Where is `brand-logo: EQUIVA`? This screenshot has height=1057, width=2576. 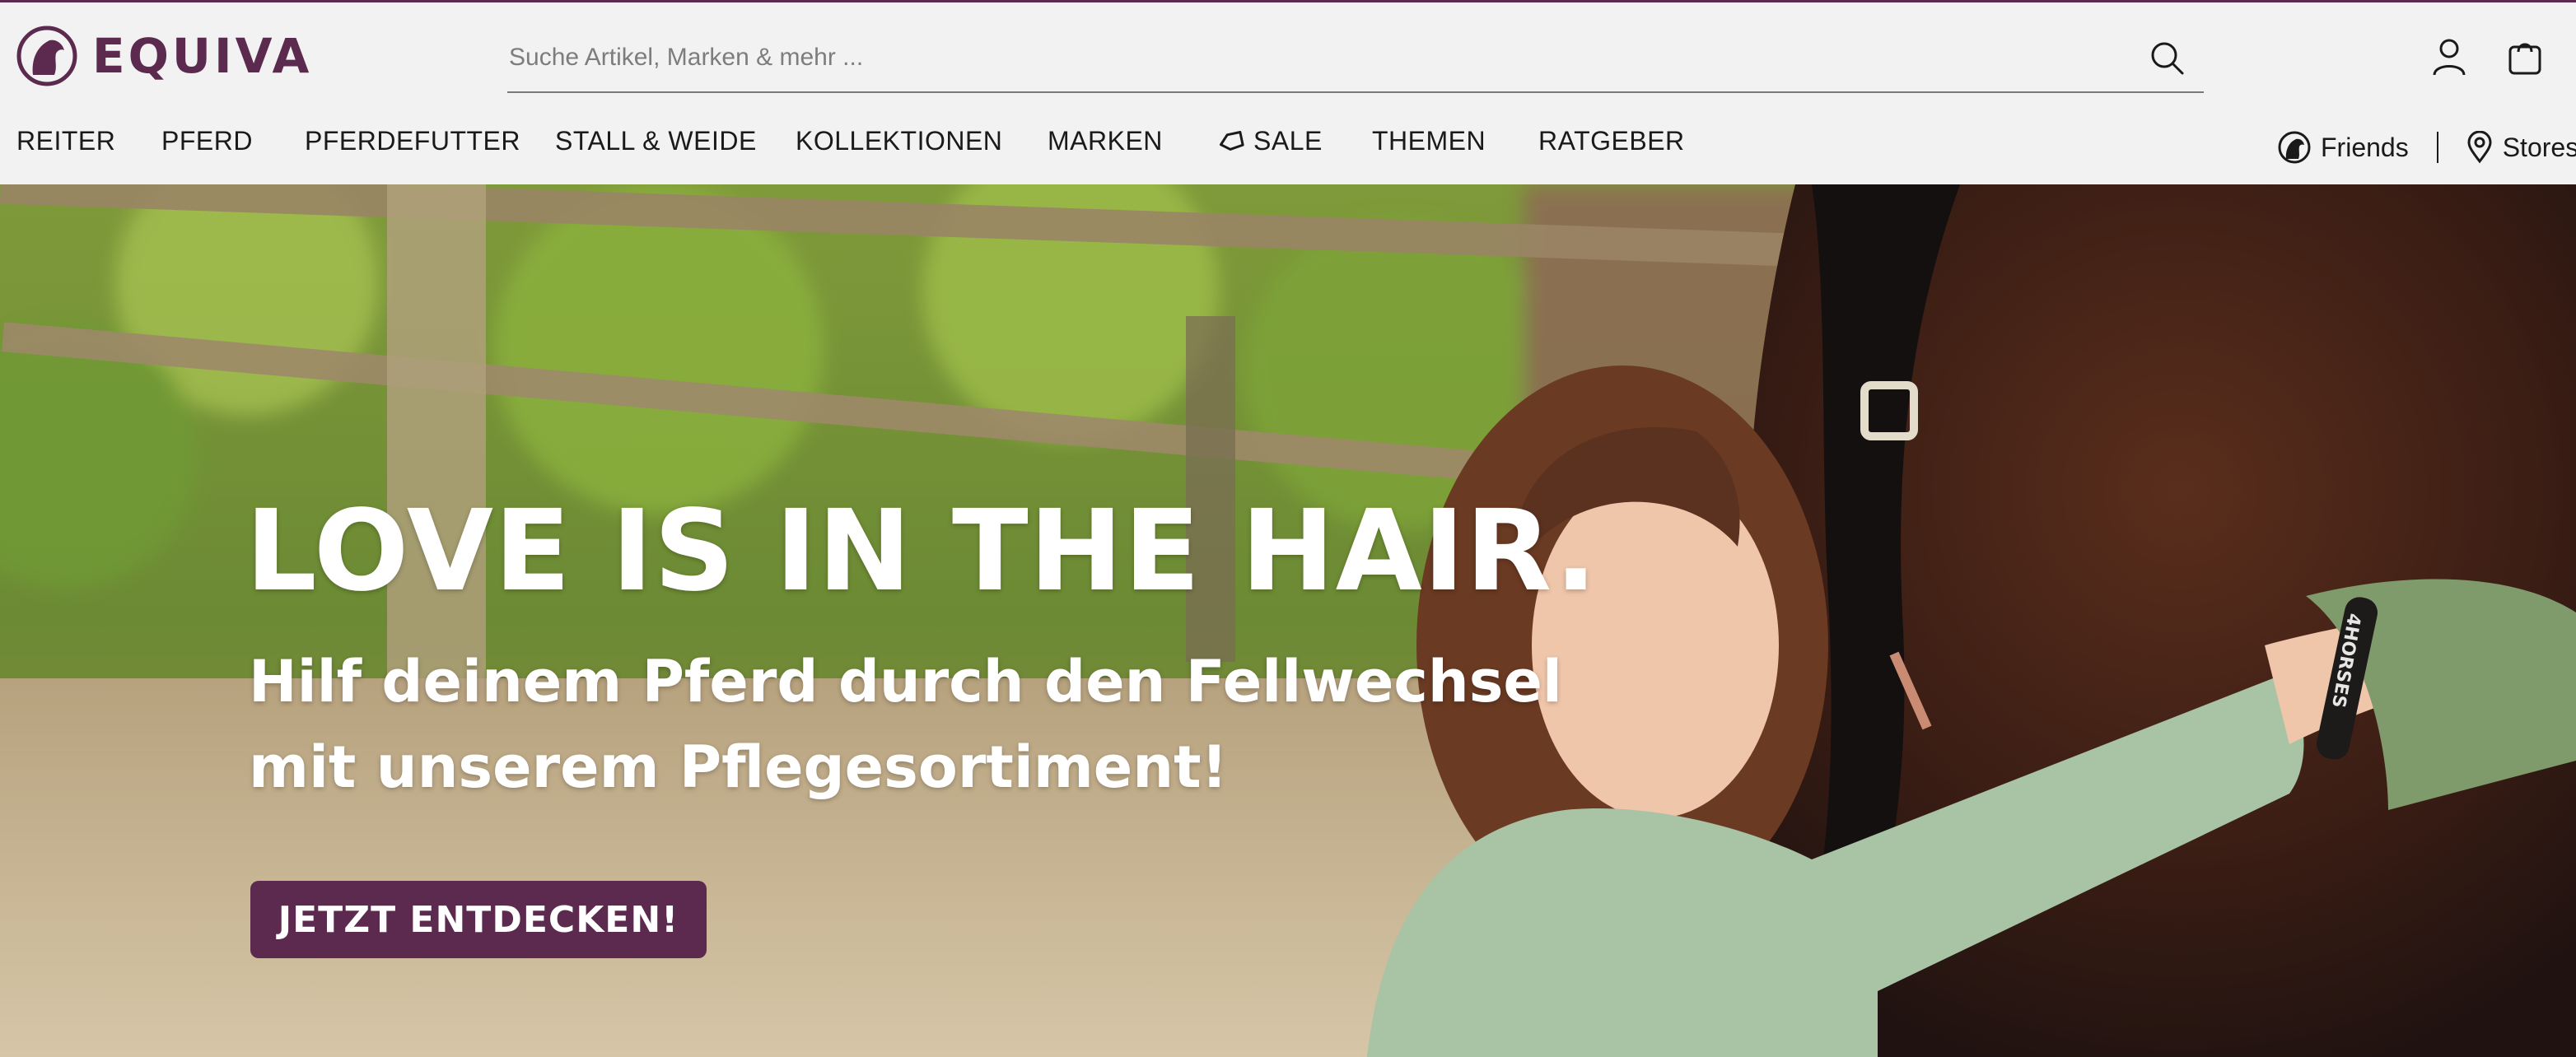 brand-logo: EQUIVA is located at coordinates (164, 56).